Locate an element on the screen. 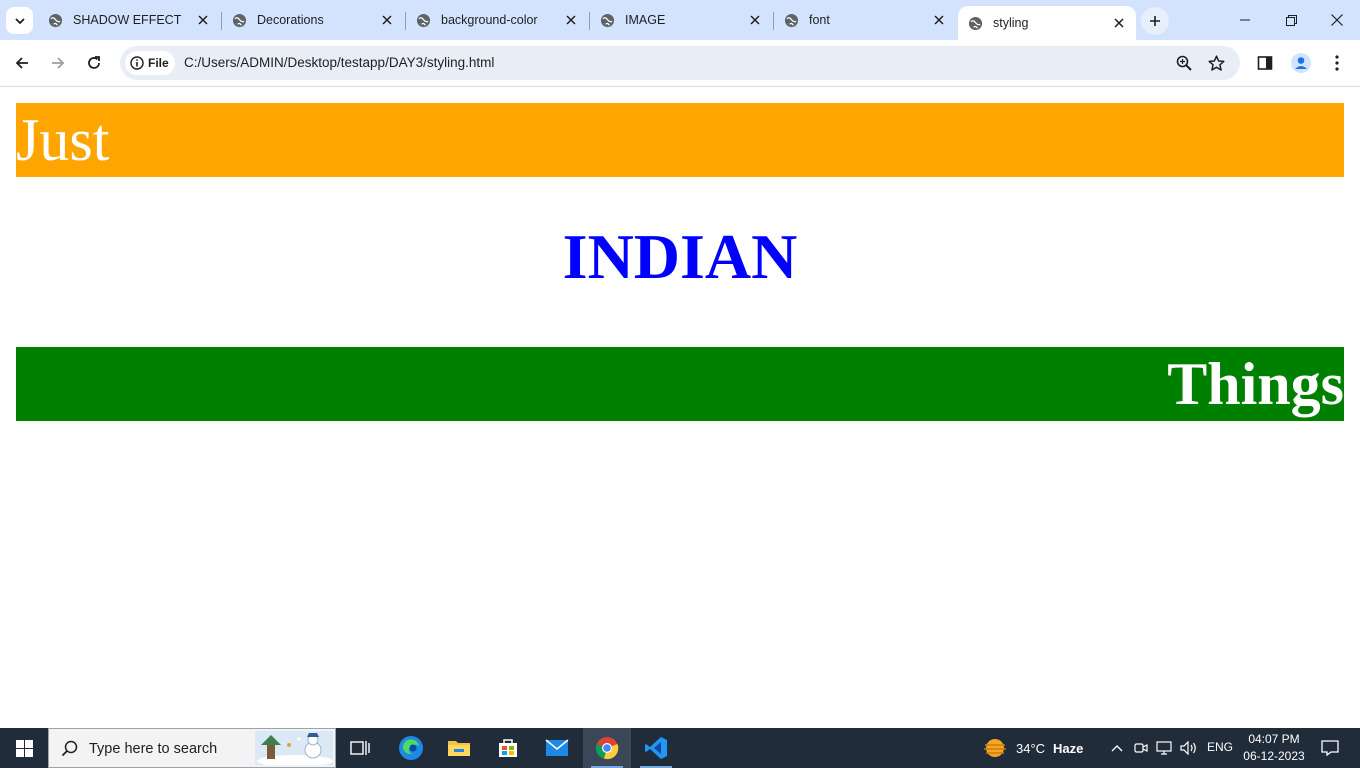 This screenshot has width=1360, height=768. tab-shadow-effect: SHADOW EFFECT is located at coordinates (128, 20).